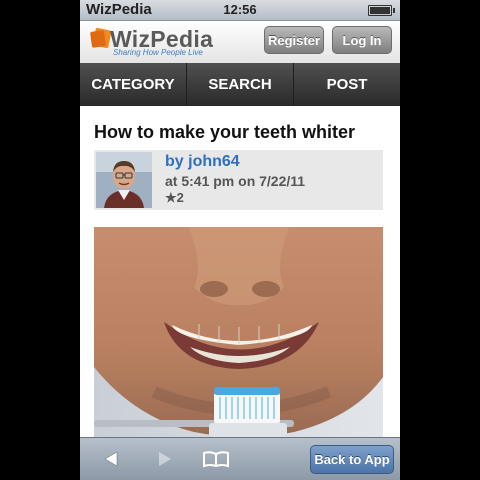 The image size is (480, 480). What do you see at coordinates (174, 197) in the screenshot?
I see `star-rating: ★2` at bounding box center [174, 197].